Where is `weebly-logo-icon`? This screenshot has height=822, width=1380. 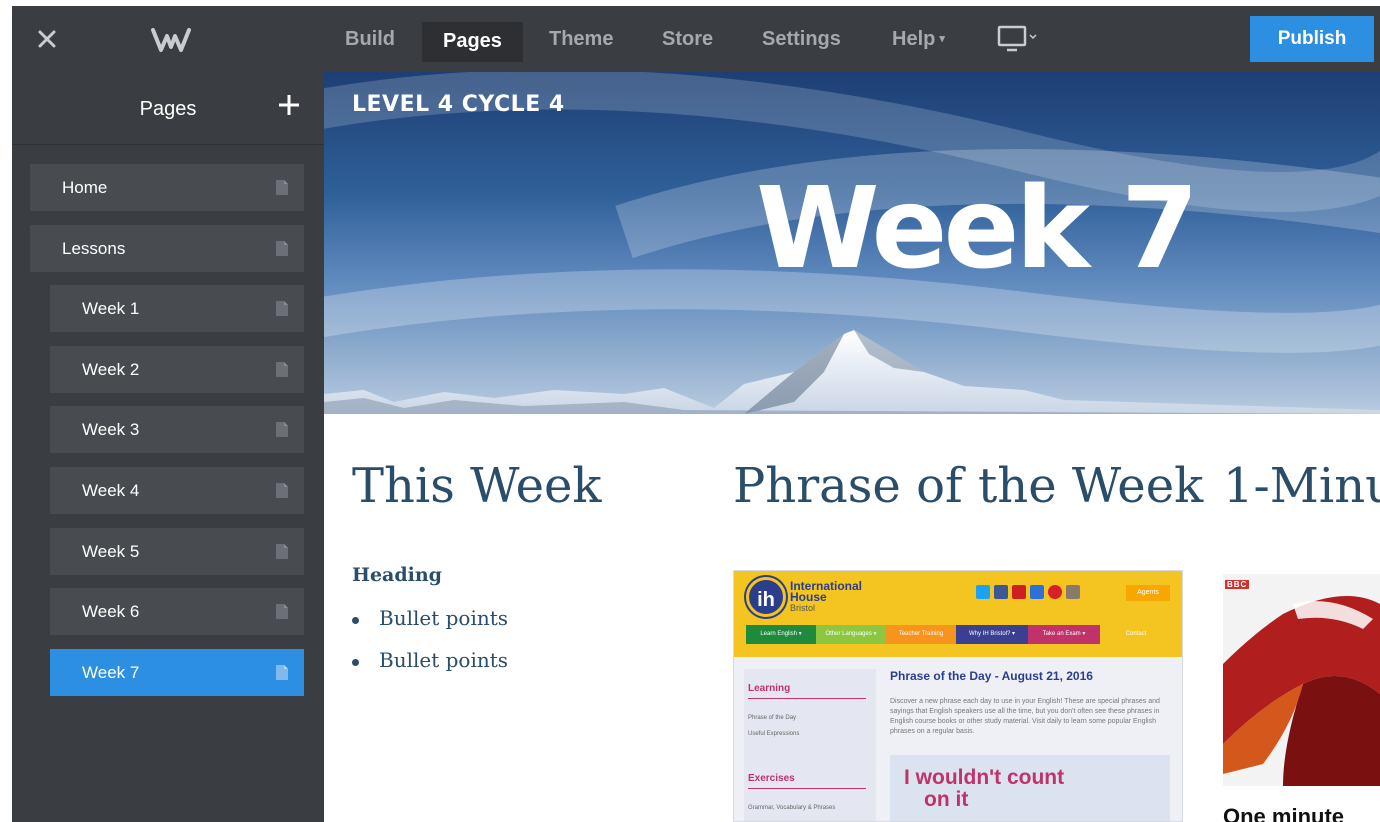 weebly-logo-icon is located at coordinates (171, 39).